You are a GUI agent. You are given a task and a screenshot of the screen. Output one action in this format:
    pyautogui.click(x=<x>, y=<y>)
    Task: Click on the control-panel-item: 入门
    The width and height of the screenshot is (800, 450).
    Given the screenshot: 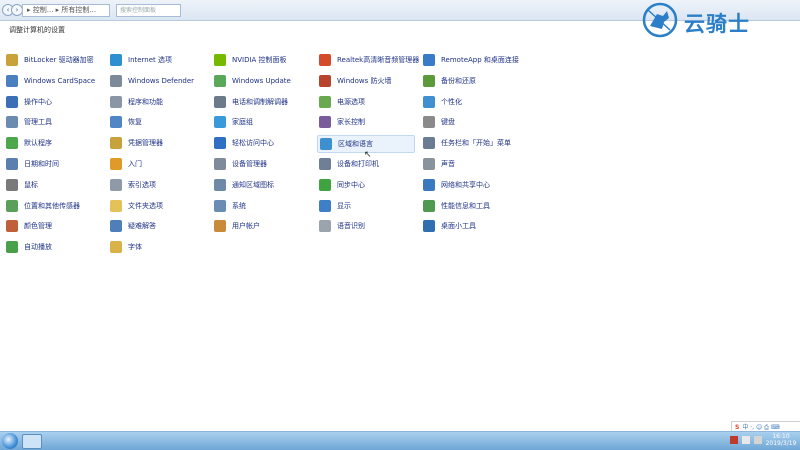 What is the action you would take?
    pyautogui.click(x=126, y=164)
    